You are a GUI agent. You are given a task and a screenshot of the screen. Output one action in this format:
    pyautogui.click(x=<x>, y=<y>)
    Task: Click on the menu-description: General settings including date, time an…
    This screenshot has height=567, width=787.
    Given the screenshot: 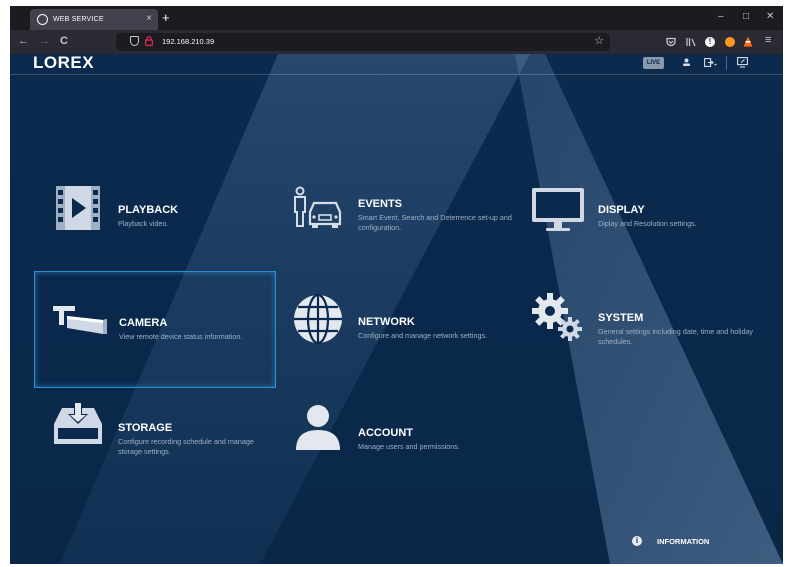 What is the action you would take?
    pyautogui.click(x=676, y=336)
    